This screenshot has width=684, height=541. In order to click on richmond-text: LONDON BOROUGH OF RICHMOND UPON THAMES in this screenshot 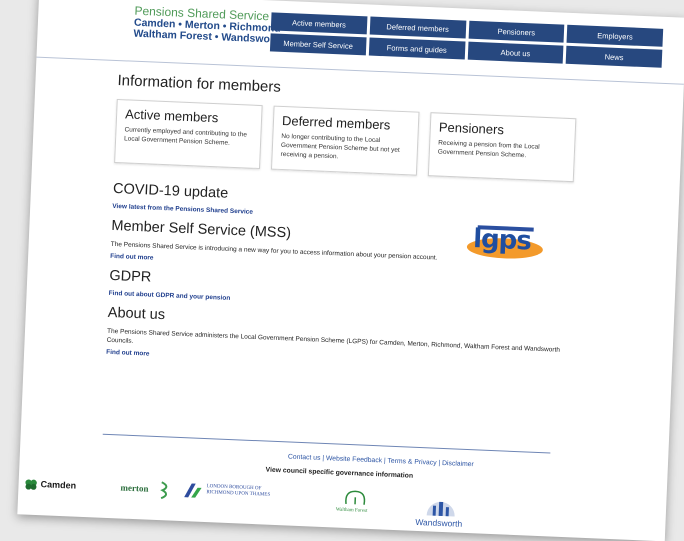, I will do `click(238, 491)`.